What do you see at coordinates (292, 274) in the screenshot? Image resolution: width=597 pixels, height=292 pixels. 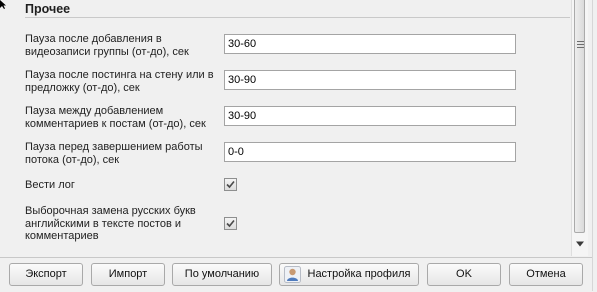 I see `user-profile-icon` at bounding box center [292, 274].